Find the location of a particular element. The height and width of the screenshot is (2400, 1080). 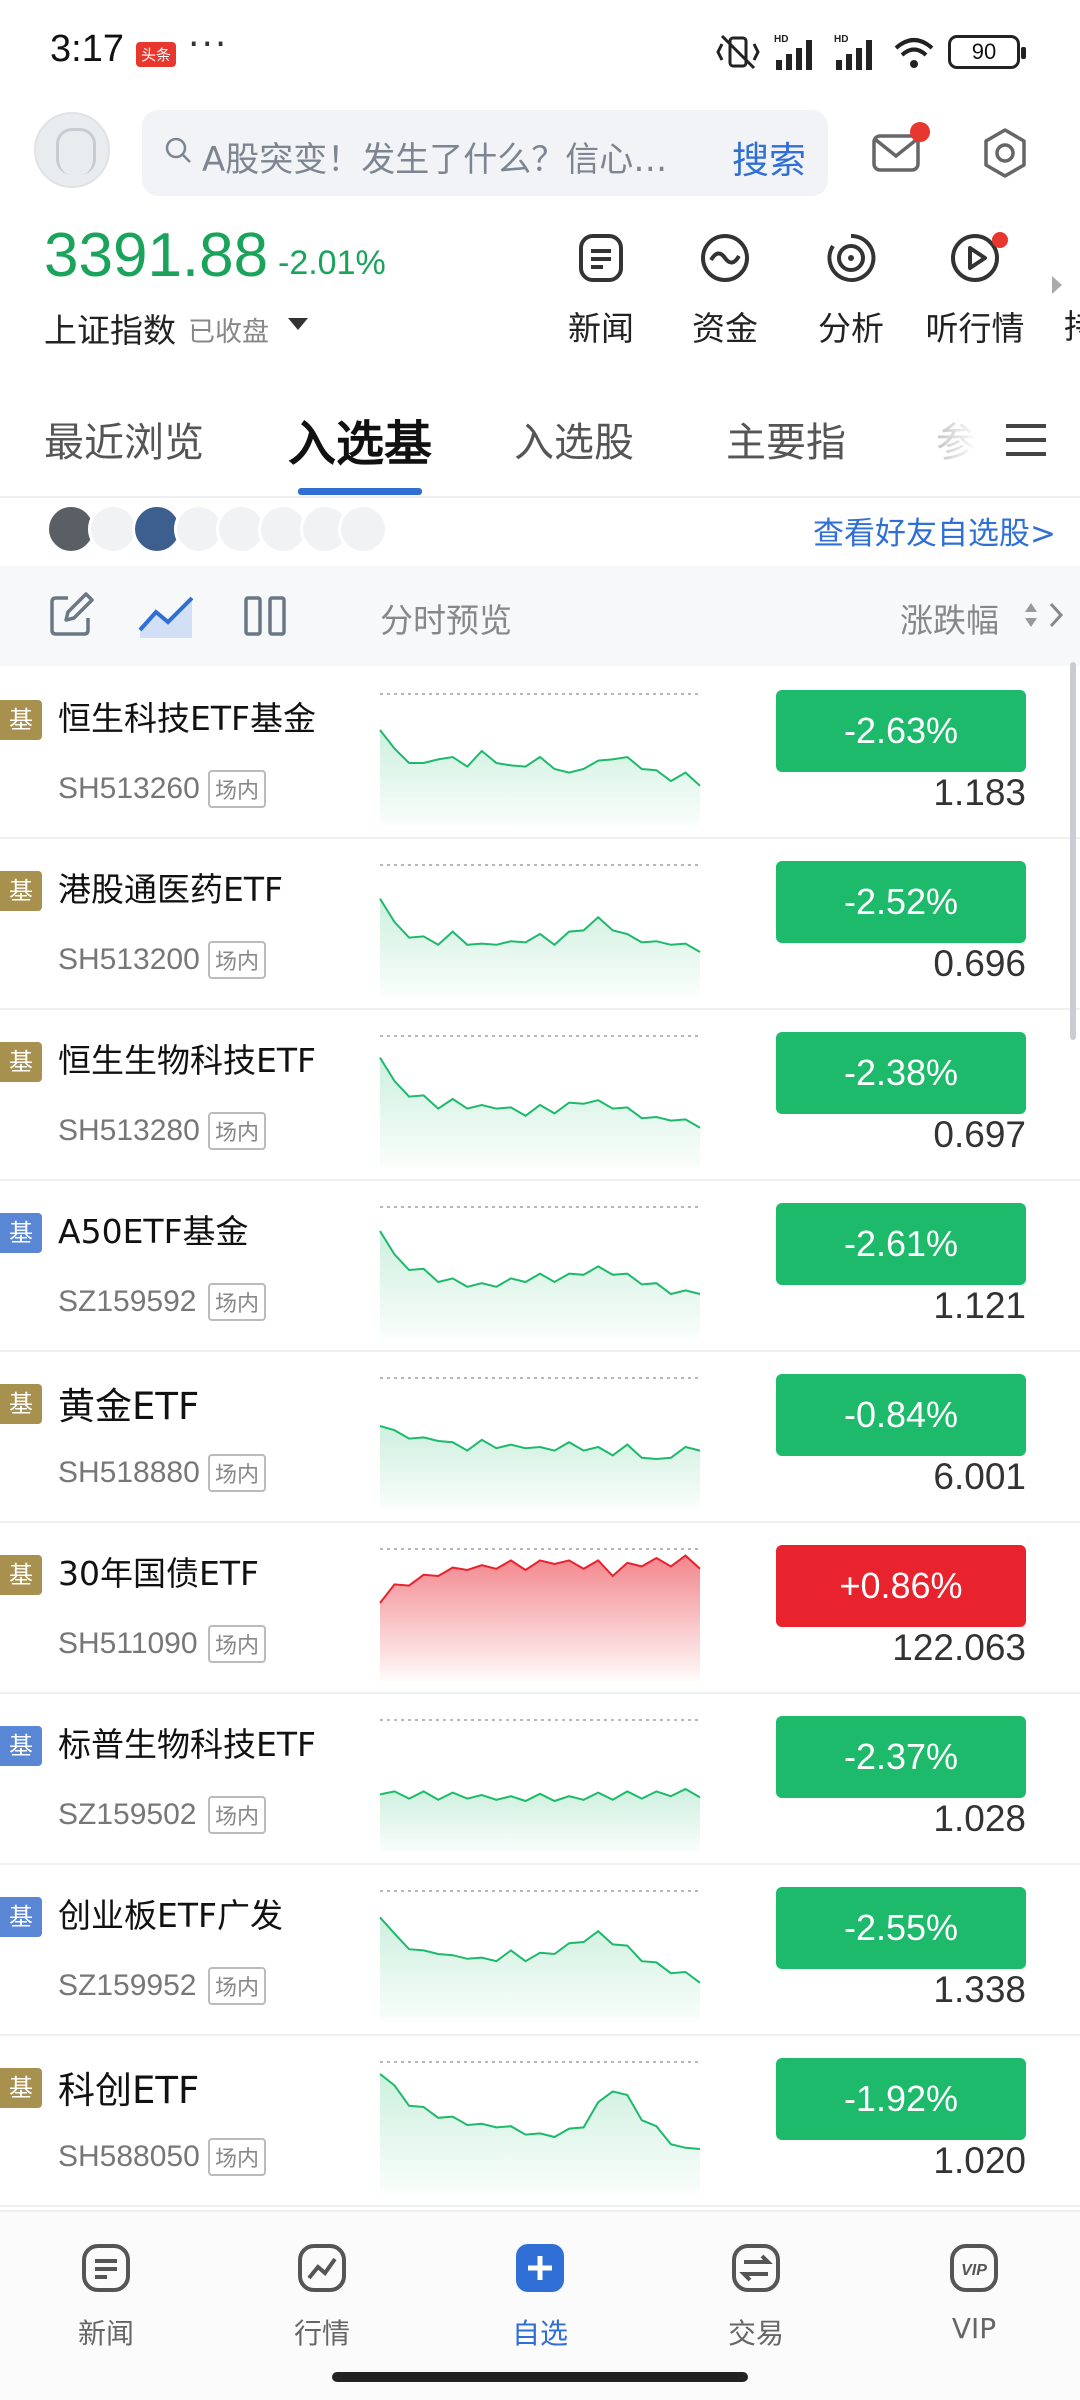

fund-name: 恒生科技ETF基金 is located at coordinates (187, 718).